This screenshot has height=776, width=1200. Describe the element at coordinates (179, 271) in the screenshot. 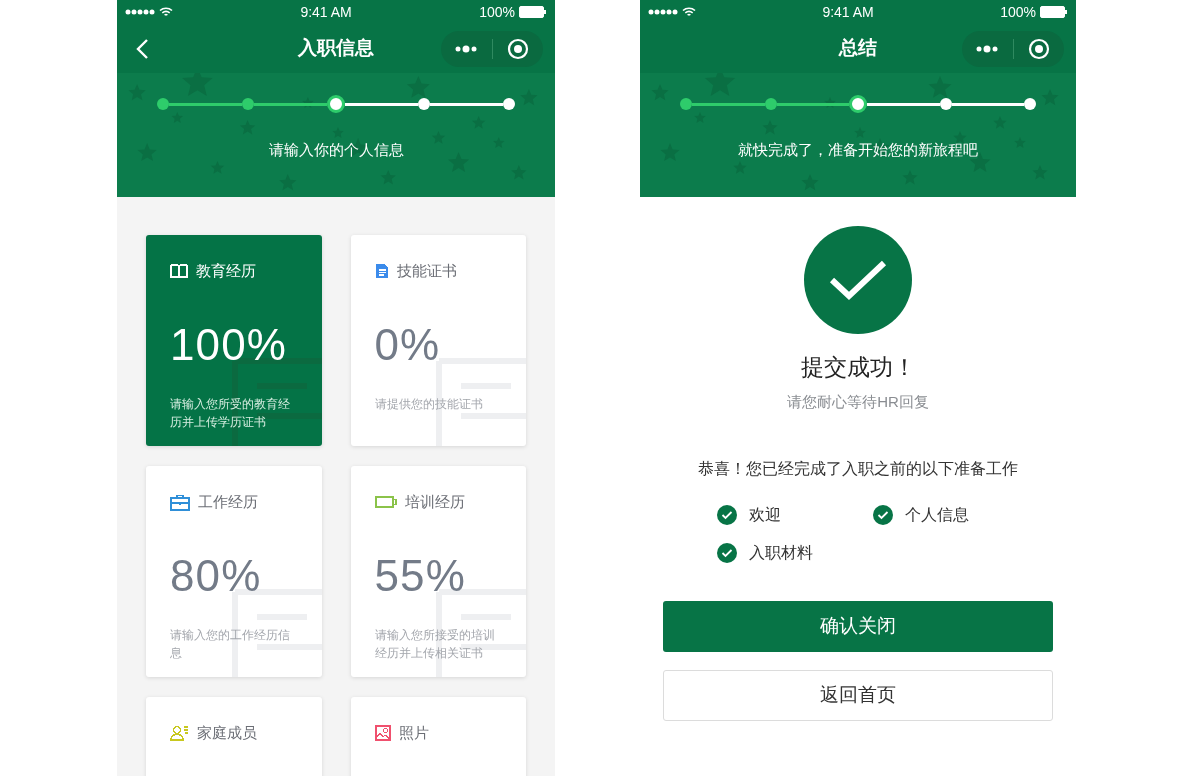

I see `book-icon` at that location.